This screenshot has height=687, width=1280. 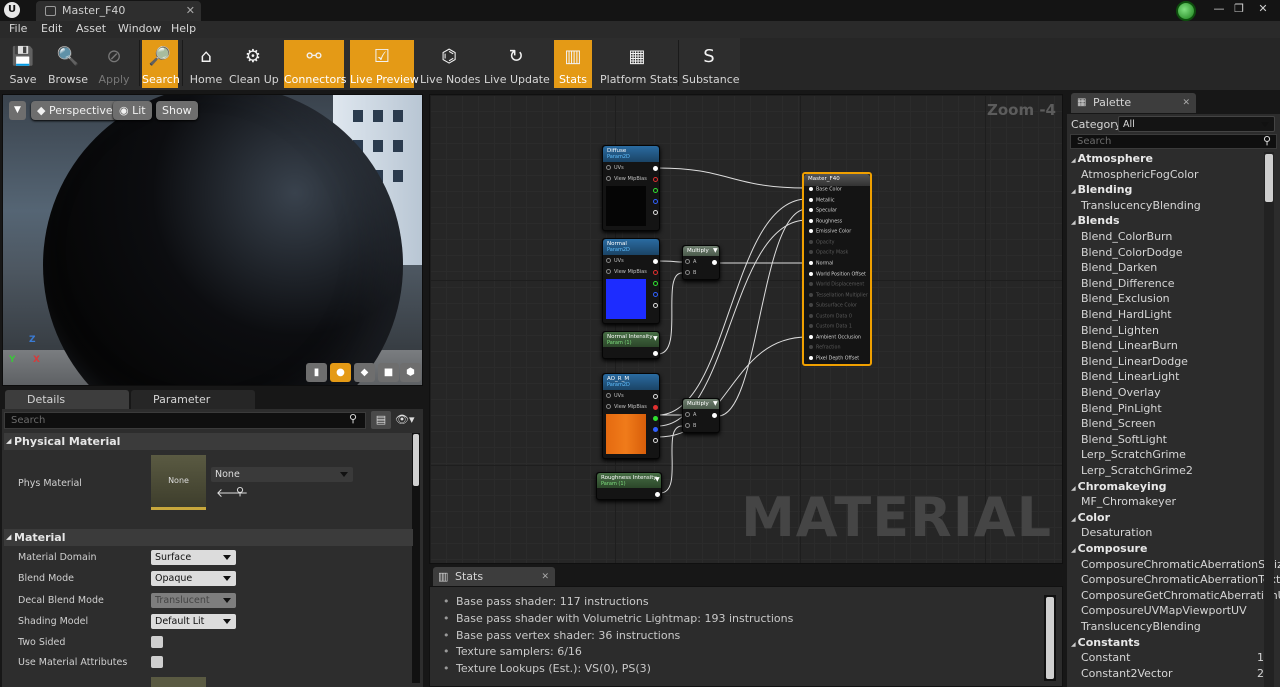 What do you see at coordinates (835, 338) in the screenshot?
I see `ambient-occlusion-pin: Ambient Occlusion` at bounding box center [835, 338].